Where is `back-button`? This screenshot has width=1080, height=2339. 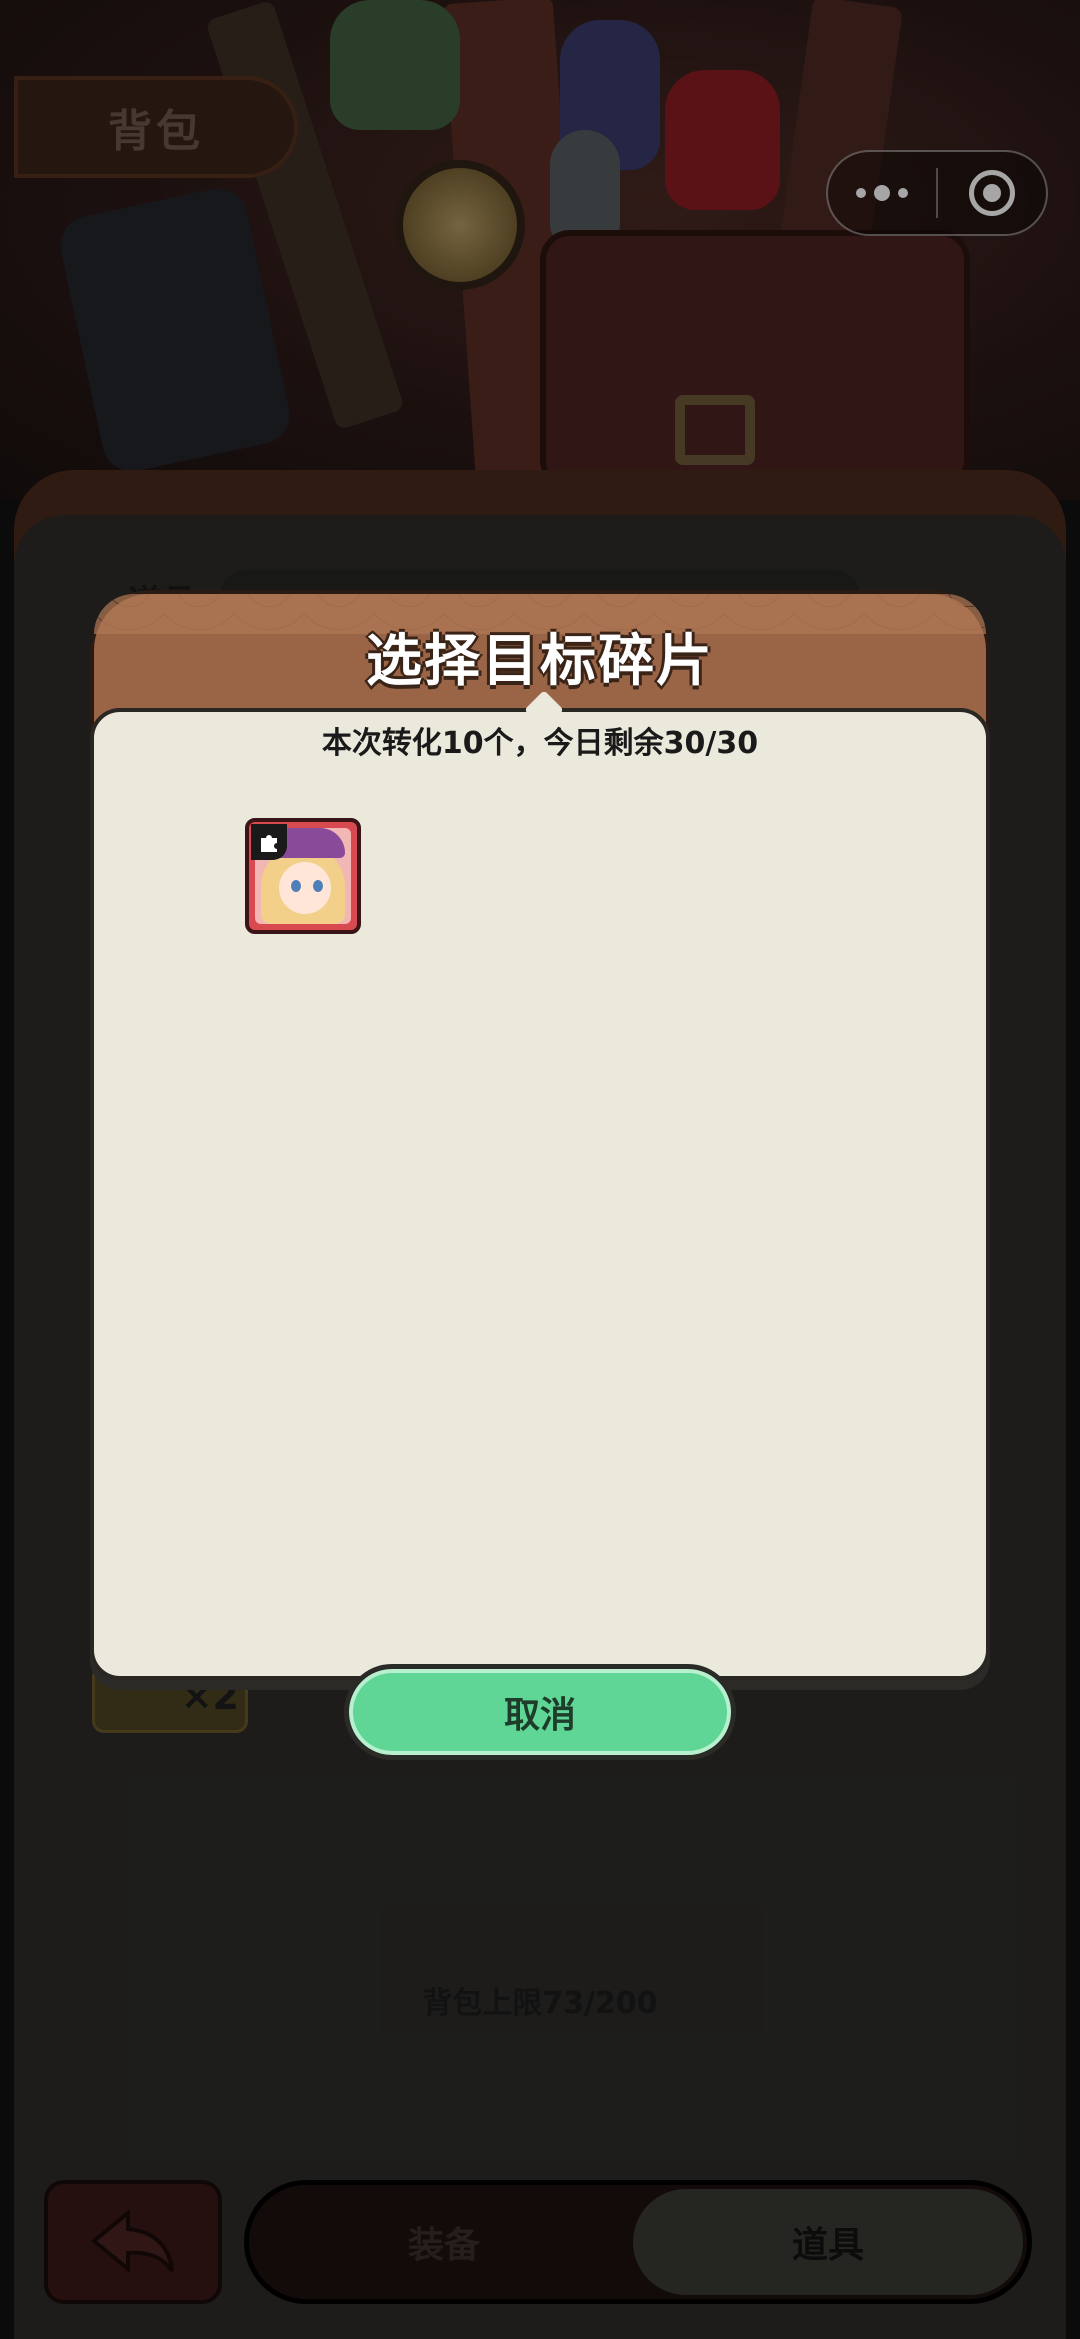 back-button is located at coordinates (133, 2242).